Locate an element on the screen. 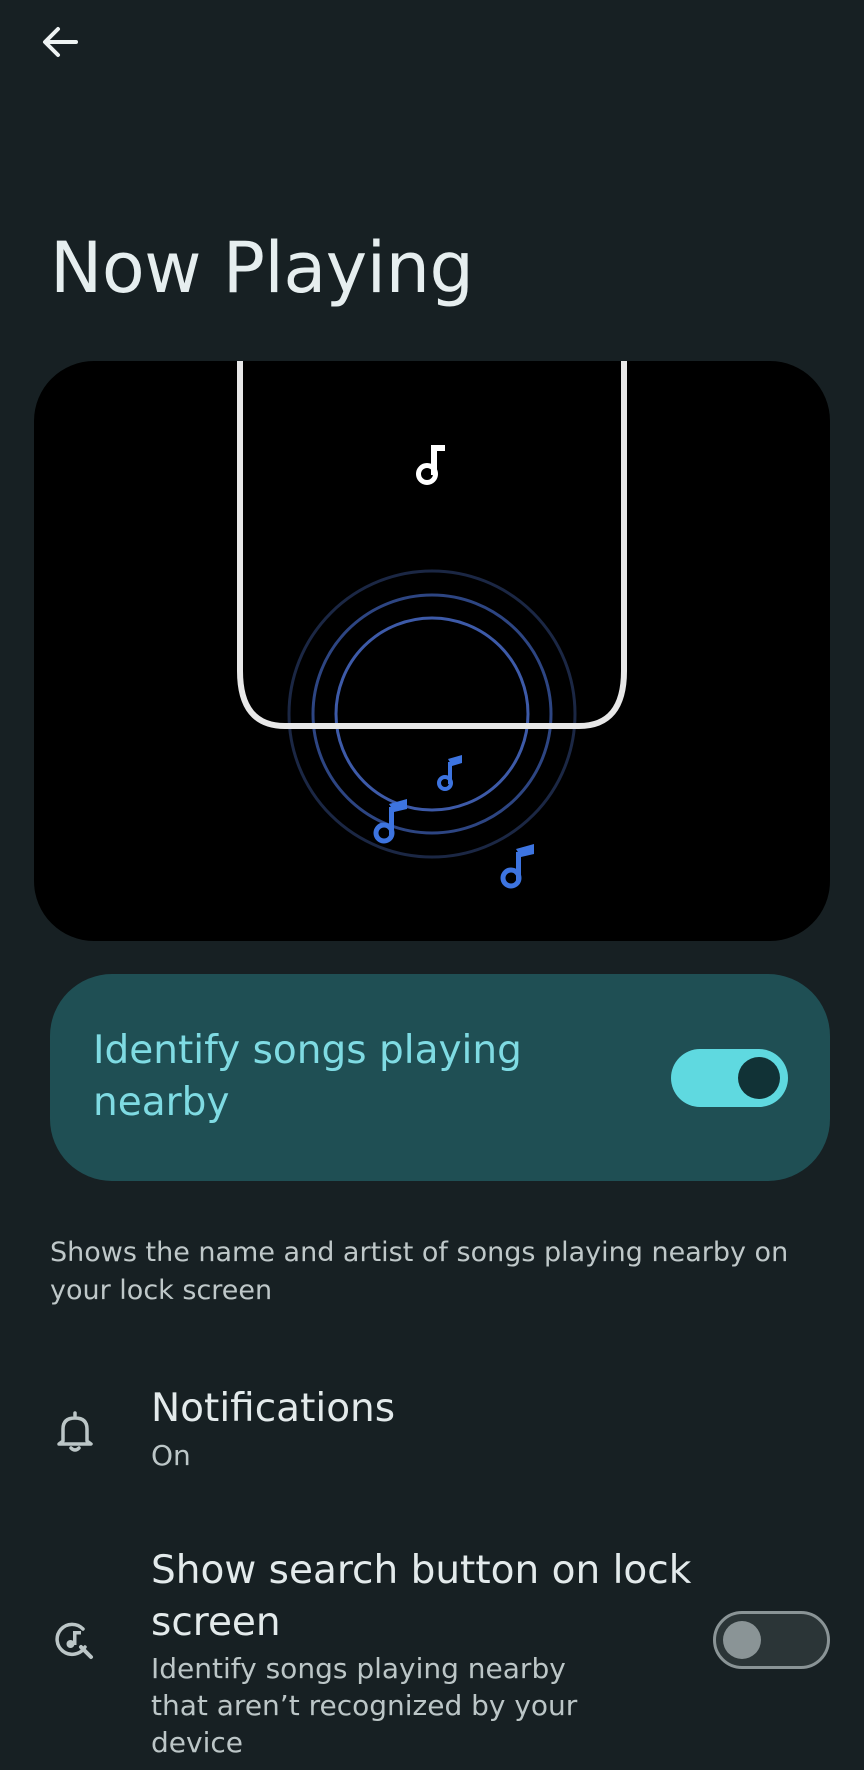 This screenshot has height=1770, width=864. bell-icon is located at coordinates (75, 1431).